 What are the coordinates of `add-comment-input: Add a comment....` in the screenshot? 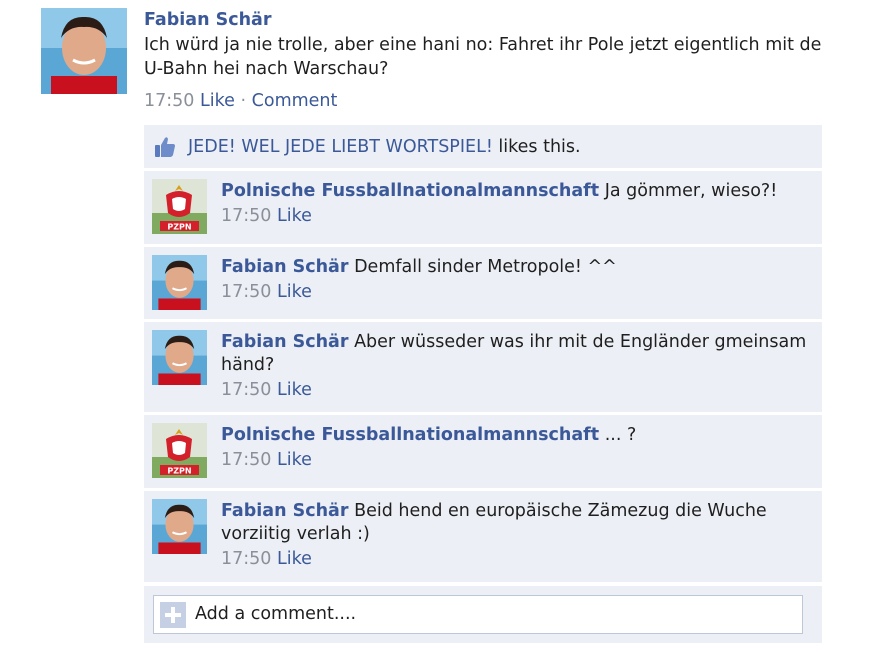 It's located at (478, 614).